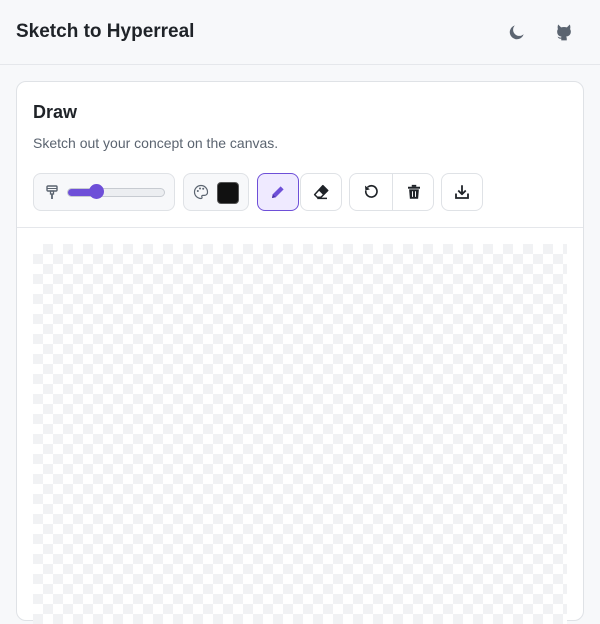 This screenshot has width=600, height=624. Describe the element at coordinates (300, 227) in the screenshot. I see `toolbar-divider` at that location.